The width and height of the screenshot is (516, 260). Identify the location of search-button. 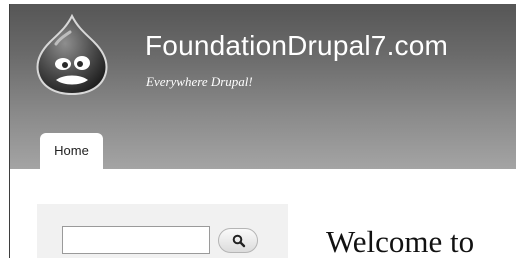
(238, 240).